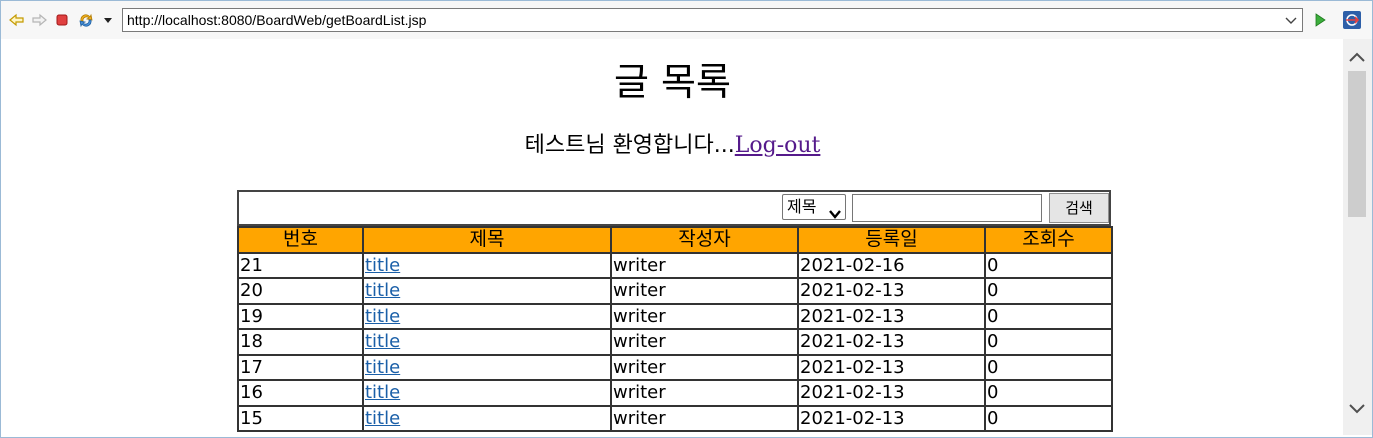  What do you see at coordinates (672, 82) in the screenshot?
I see `page-title: 글 목록` at bounding box center [672, 82].